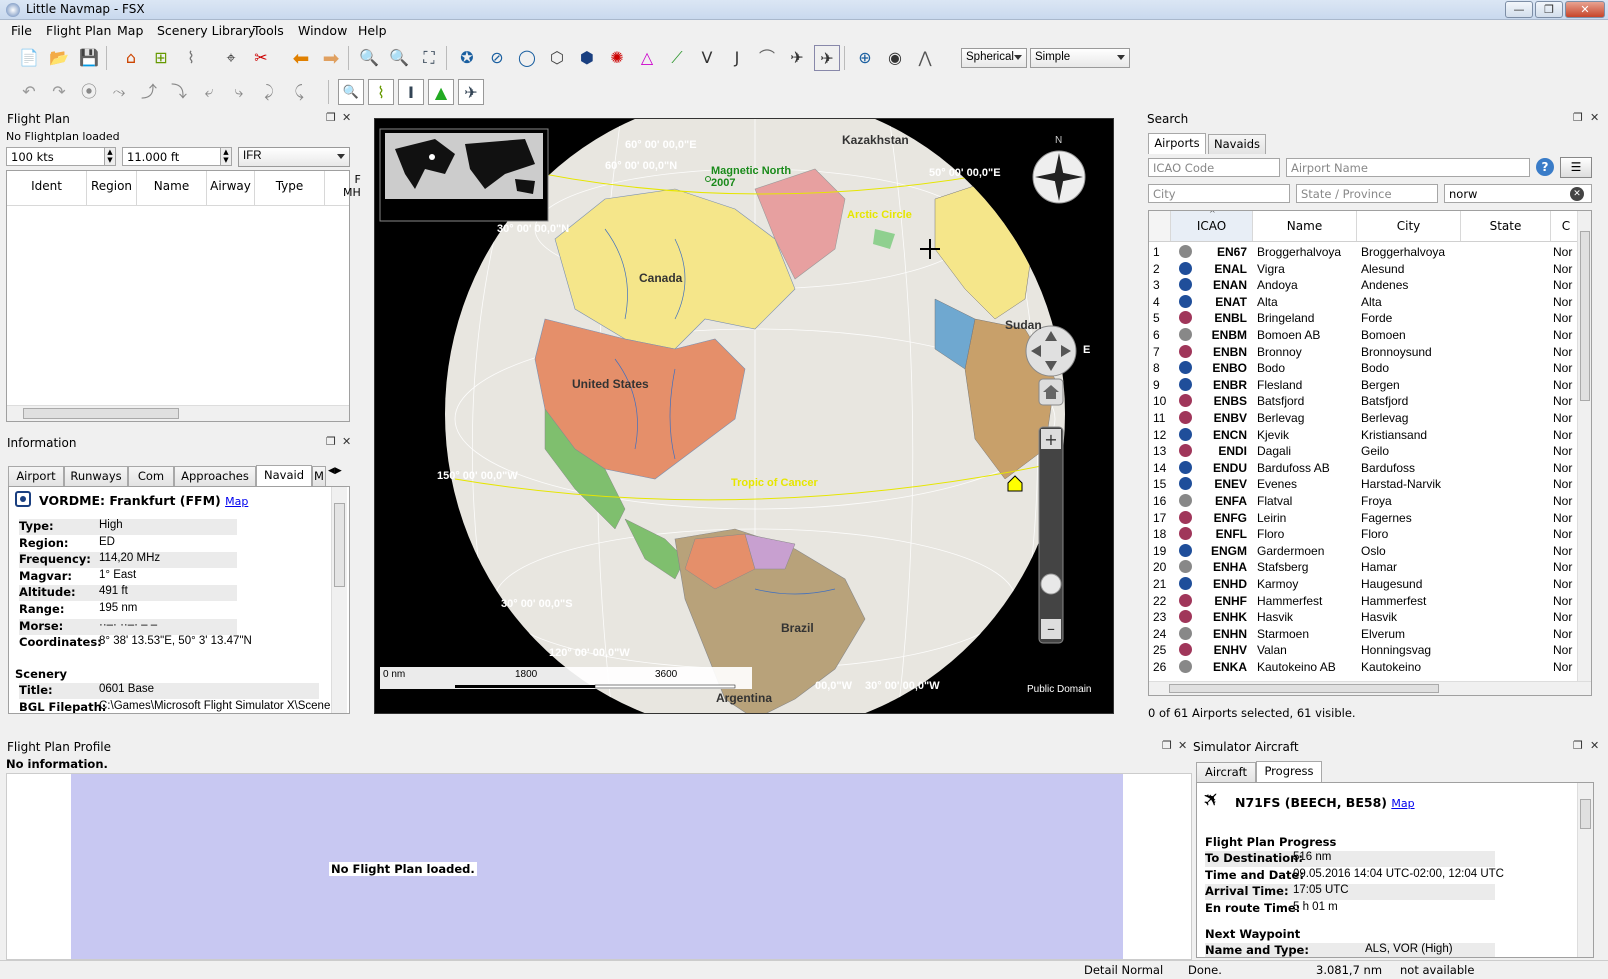  I want to click on col-ident: Ident, so click(47, 188).